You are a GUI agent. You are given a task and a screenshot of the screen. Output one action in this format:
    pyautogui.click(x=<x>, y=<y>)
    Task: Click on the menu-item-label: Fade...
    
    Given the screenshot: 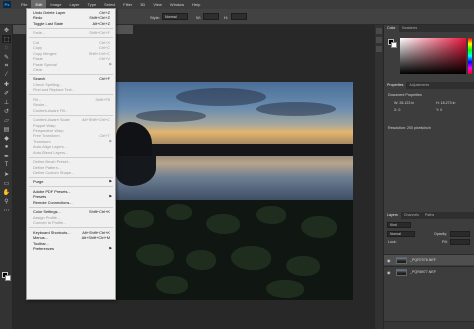 What is the action you would take?
    pyautogui.click(x=39, y=33)
    